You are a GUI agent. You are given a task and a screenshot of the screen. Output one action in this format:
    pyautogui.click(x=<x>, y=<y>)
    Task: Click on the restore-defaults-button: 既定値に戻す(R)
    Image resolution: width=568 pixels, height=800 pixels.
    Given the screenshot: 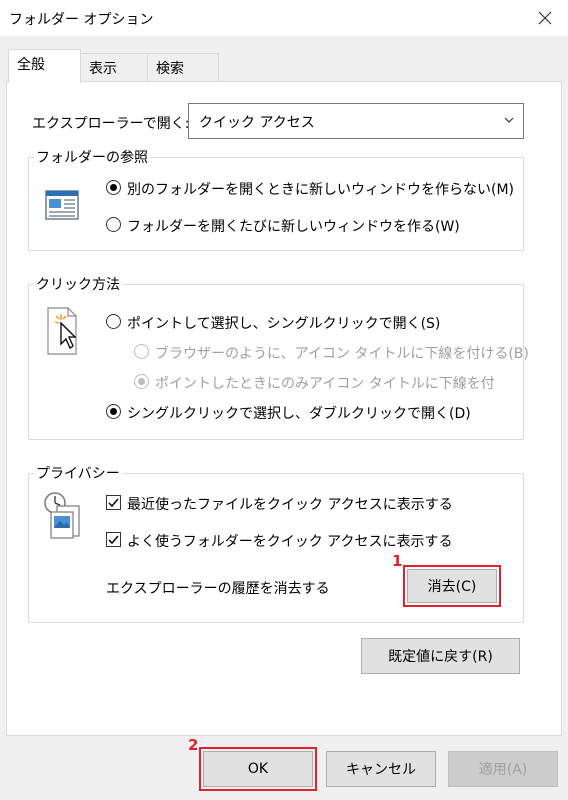 What is the action you would take?
    pyautogui.click(x=440, y=656)
    